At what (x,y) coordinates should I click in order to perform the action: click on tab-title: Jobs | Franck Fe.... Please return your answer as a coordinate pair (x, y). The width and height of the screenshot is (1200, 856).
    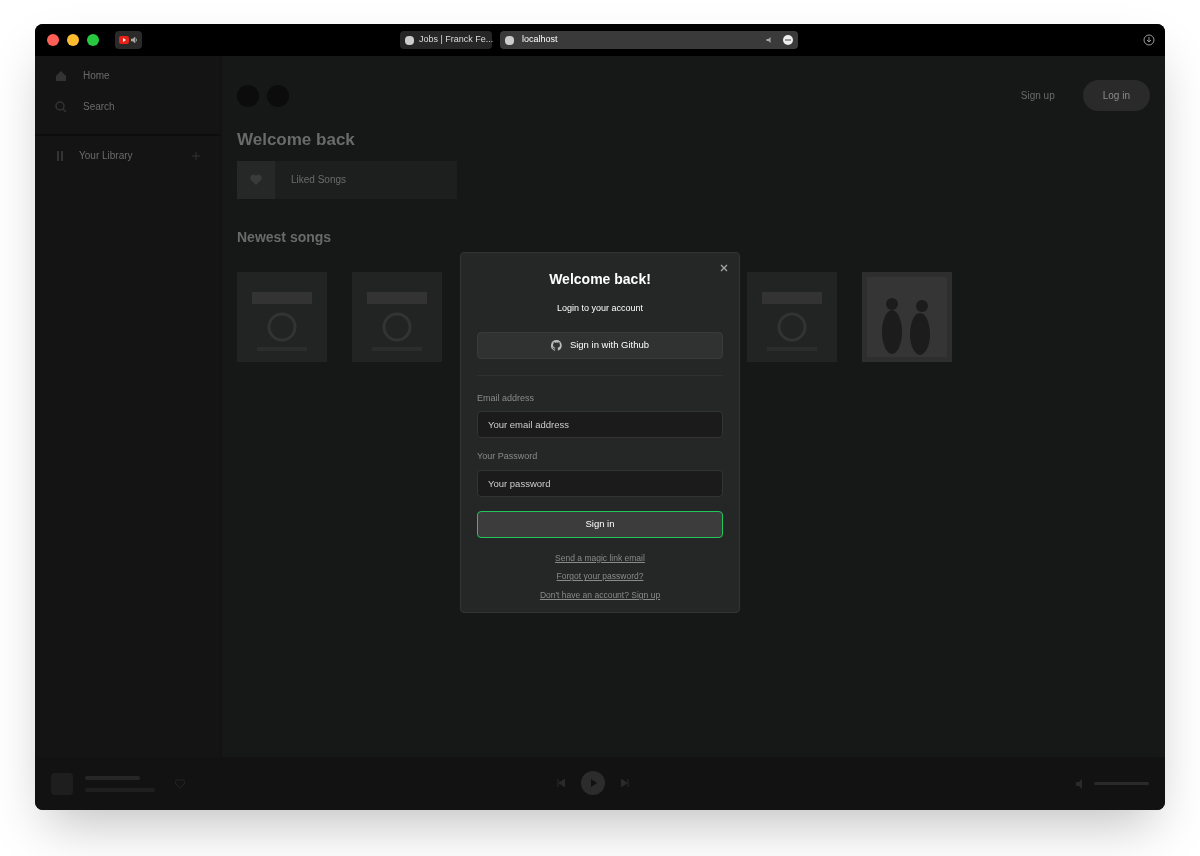
    Looking at the image, I should click on (456, 40).